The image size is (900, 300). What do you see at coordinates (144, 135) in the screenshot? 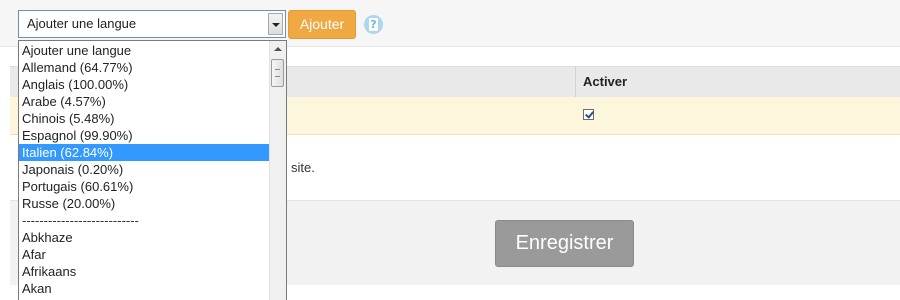
I see `dropdown-option: Espagnol (99.90%)` at bounding box center [144, 135].